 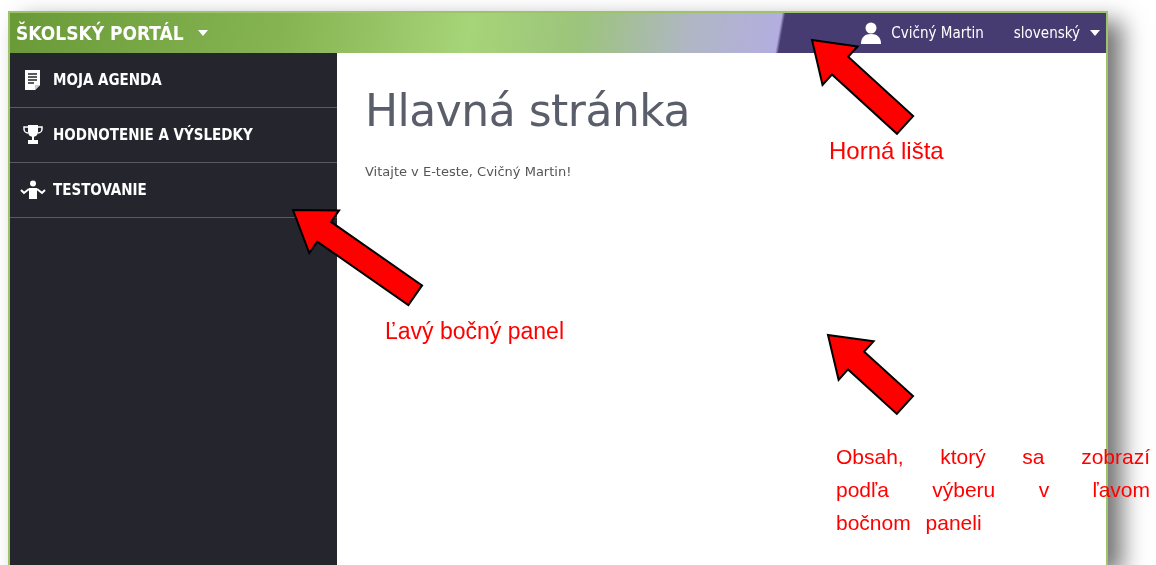 What do you see at coordinates (173, 135) in the screenshot?
I see `sidebar-item: HODNOTENIE A VÝSLEDKY` at bounding box center [173, 135].